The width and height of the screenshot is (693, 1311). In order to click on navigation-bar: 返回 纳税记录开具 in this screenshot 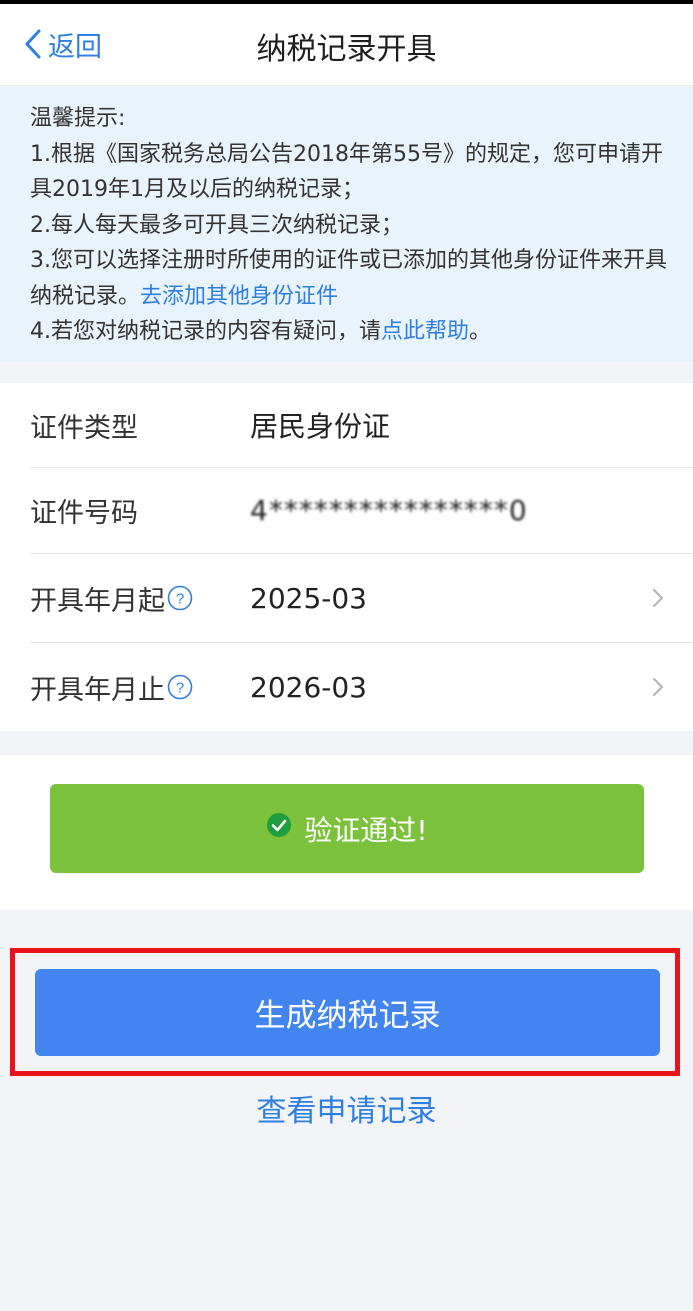, I will do `click(346, 45)`.